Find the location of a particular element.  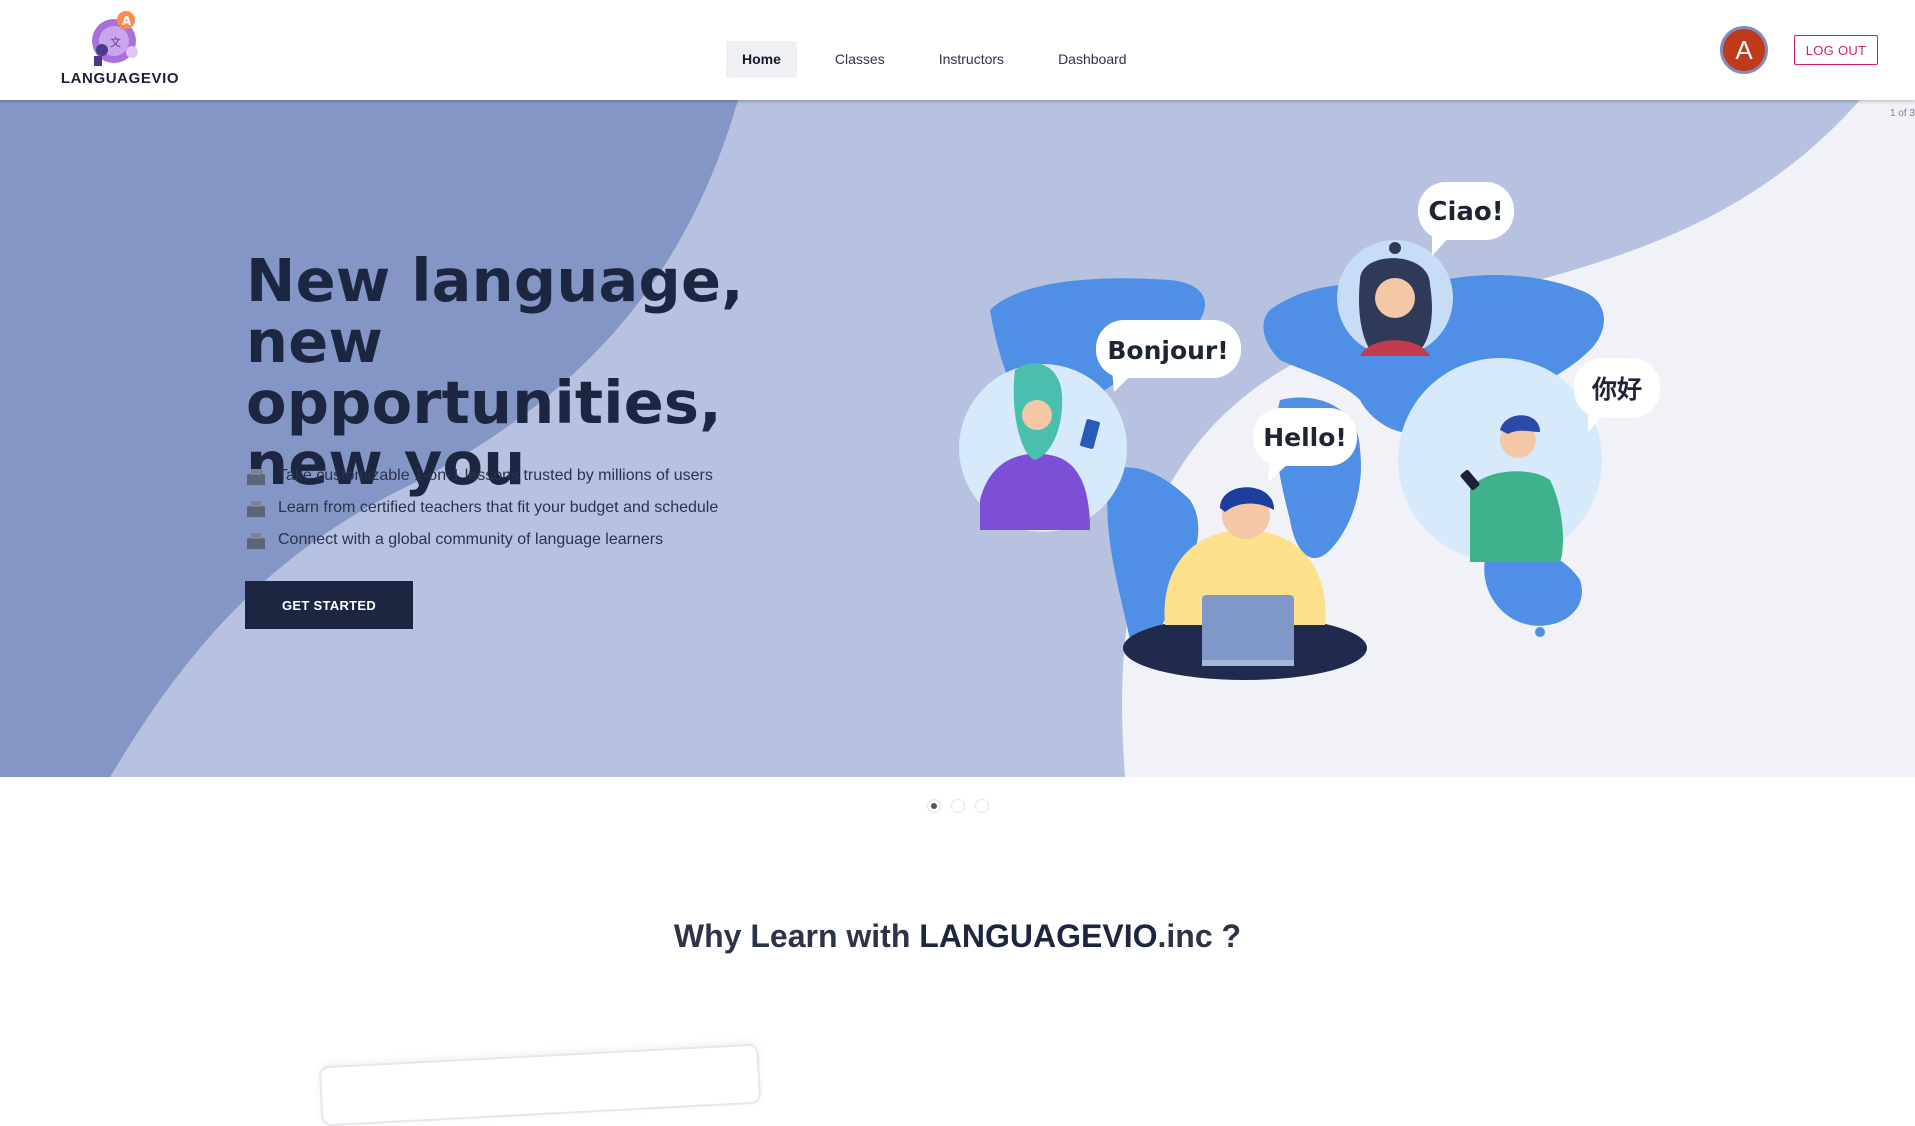

hero-headline: New language, new opportunities, new you is located at coordinates (556, 372).